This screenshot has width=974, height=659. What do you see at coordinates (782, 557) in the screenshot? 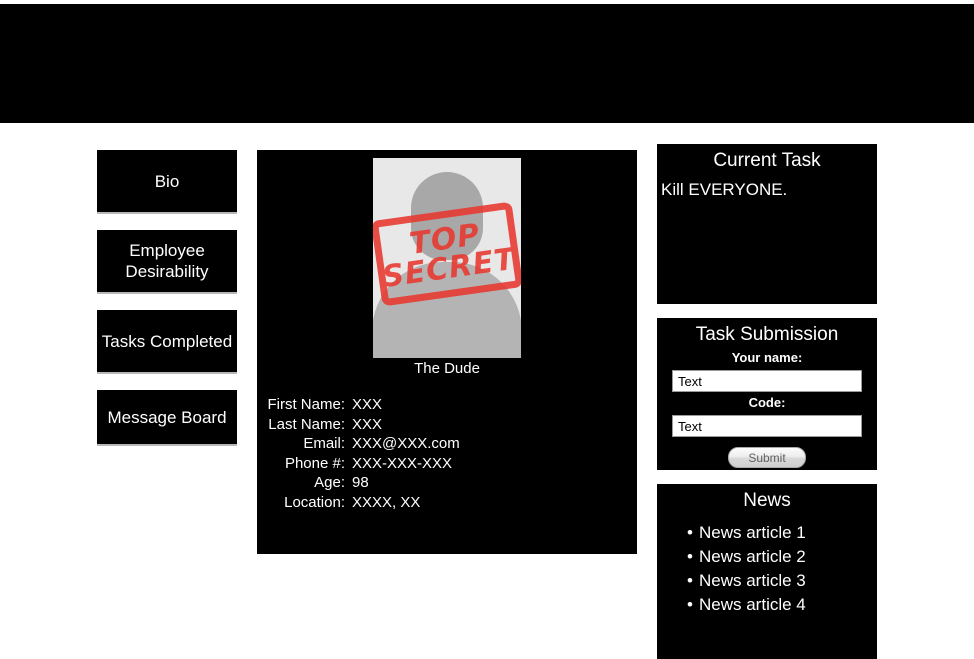
I see `news-item: News article 2` at bounding box center [782, 557].